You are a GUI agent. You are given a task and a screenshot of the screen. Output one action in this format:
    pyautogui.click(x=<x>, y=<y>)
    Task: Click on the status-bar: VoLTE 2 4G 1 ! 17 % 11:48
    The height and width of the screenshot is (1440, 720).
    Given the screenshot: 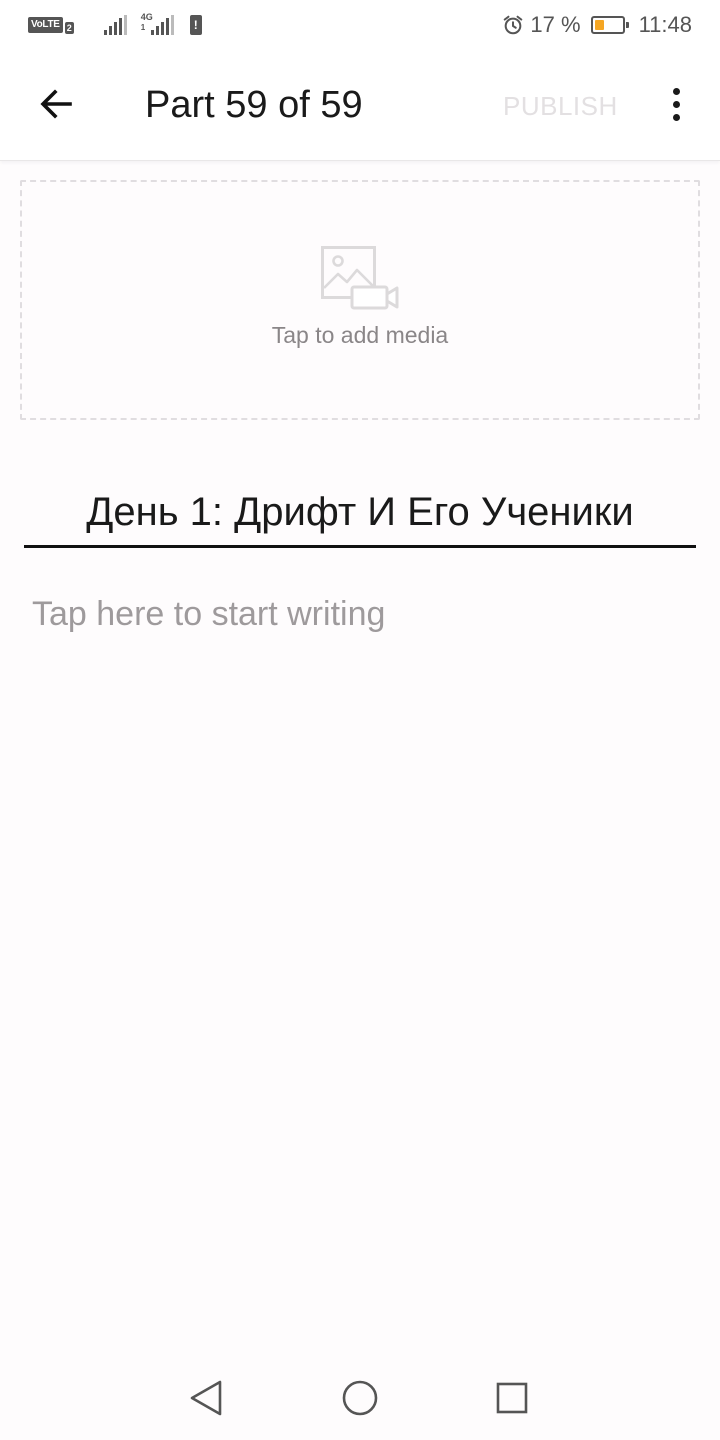 What is the action you would take?
    pyautogui.click(x=360, y=25)
    